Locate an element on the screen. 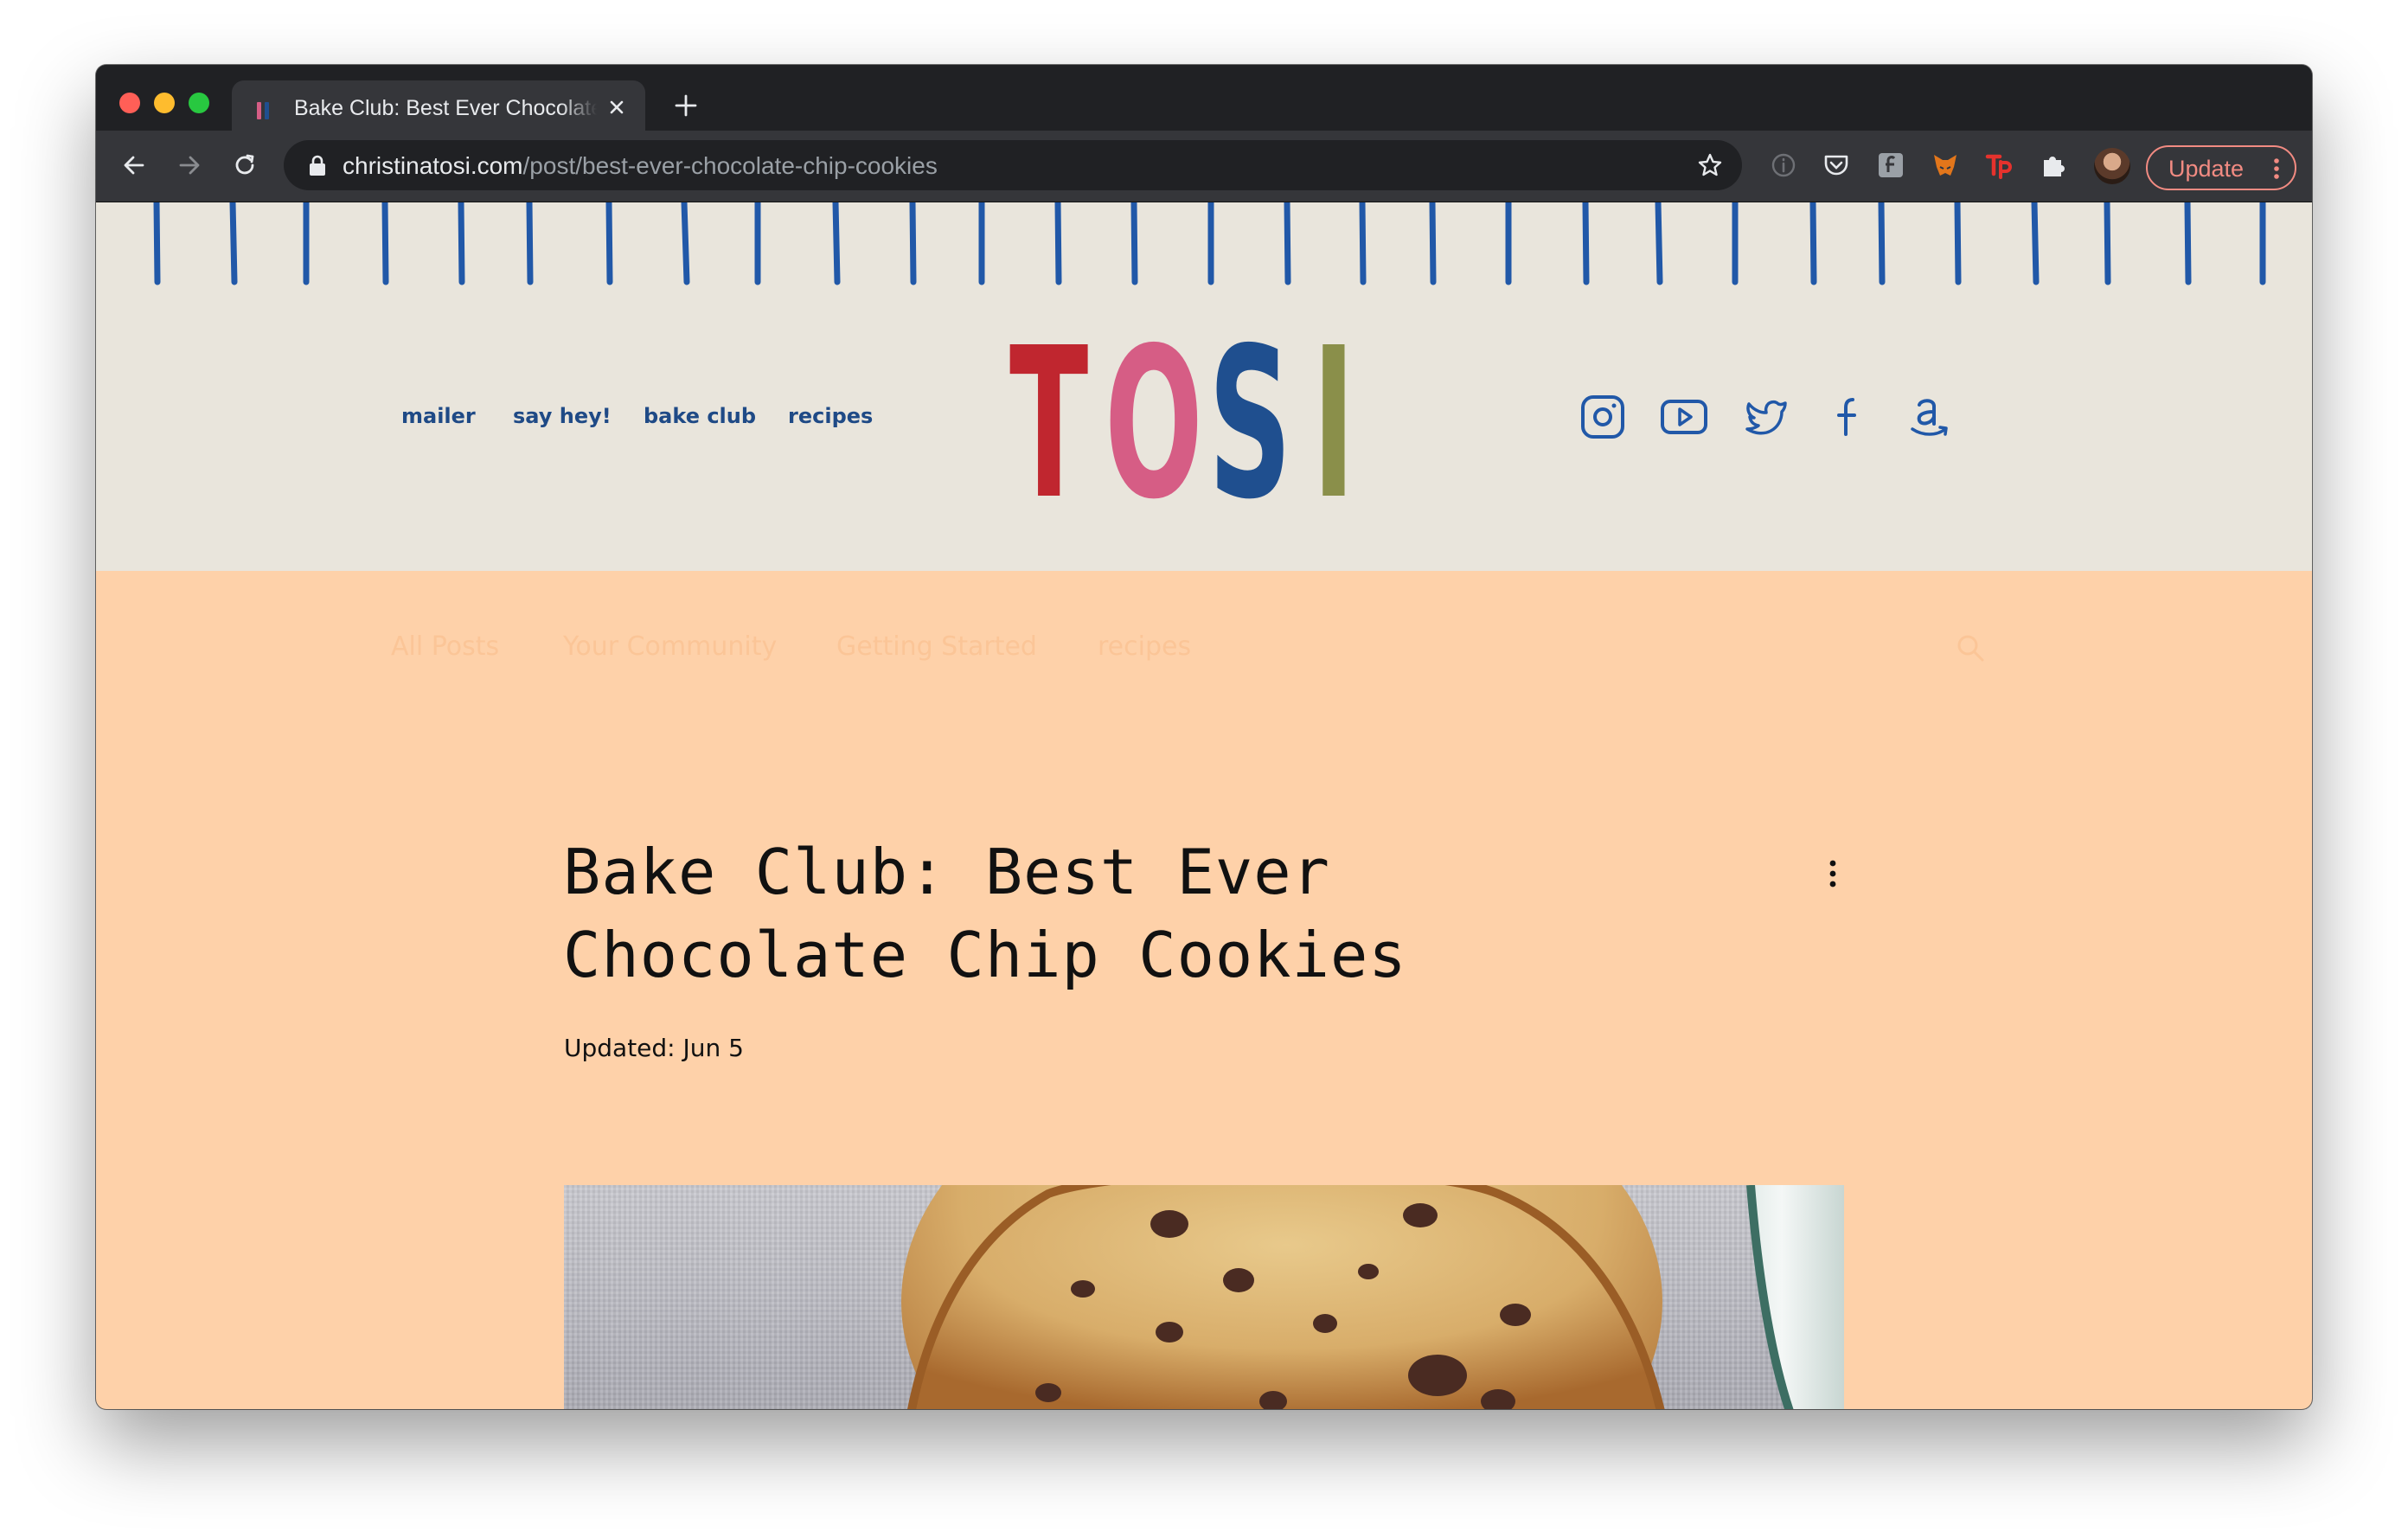 Image resolution: width=2408 pixels, height=1538 pixels. youtube-icon is located at coordinates (1684, 417).